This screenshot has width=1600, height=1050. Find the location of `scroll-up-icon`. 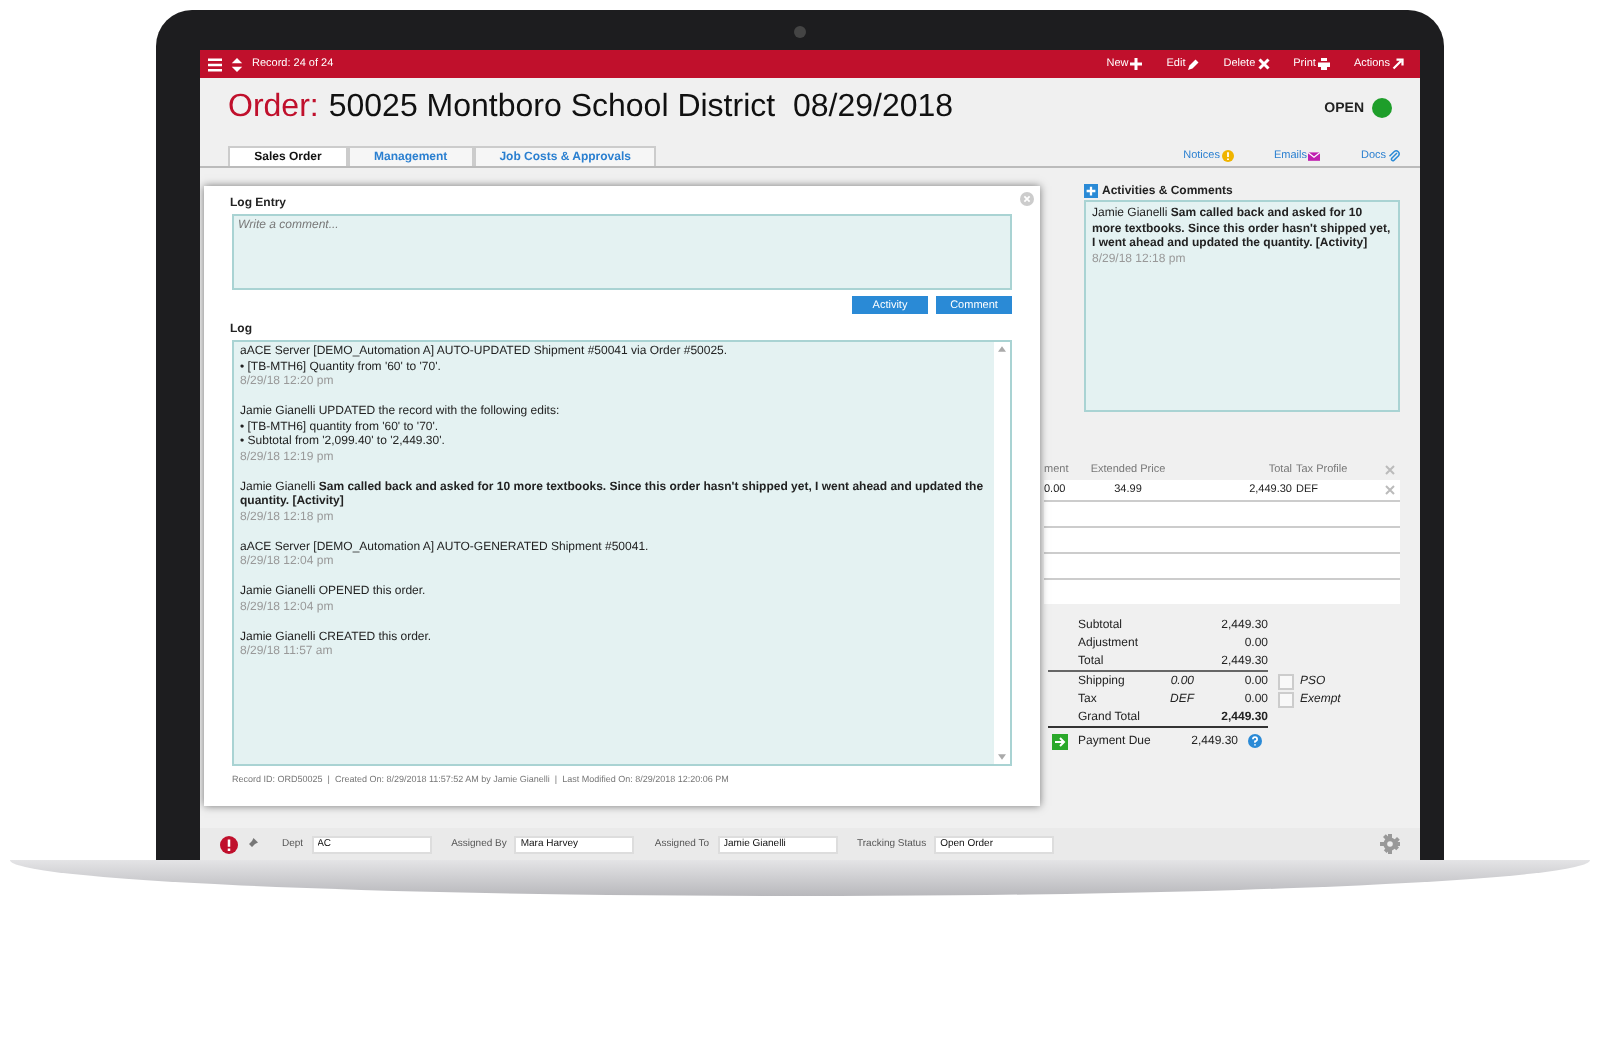

scroll-up-icon is located at coordinates (1002, 349).